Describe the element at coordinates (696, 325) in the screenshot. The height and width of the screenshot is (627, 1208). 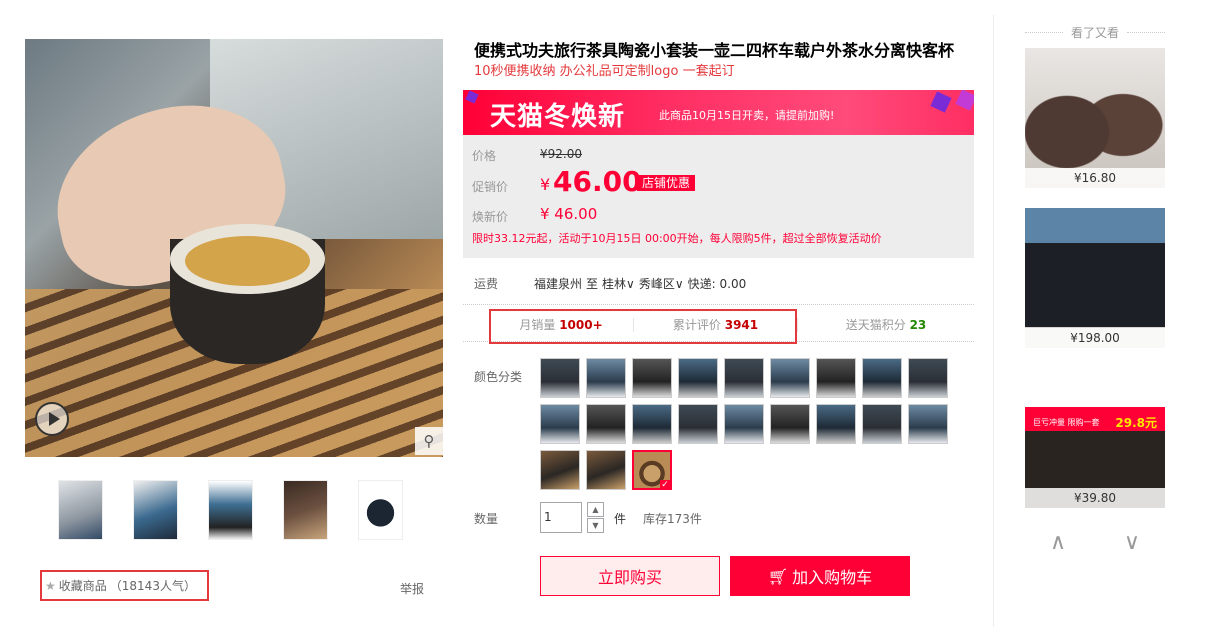
I see `reviews-label: 累计评价` at that location.